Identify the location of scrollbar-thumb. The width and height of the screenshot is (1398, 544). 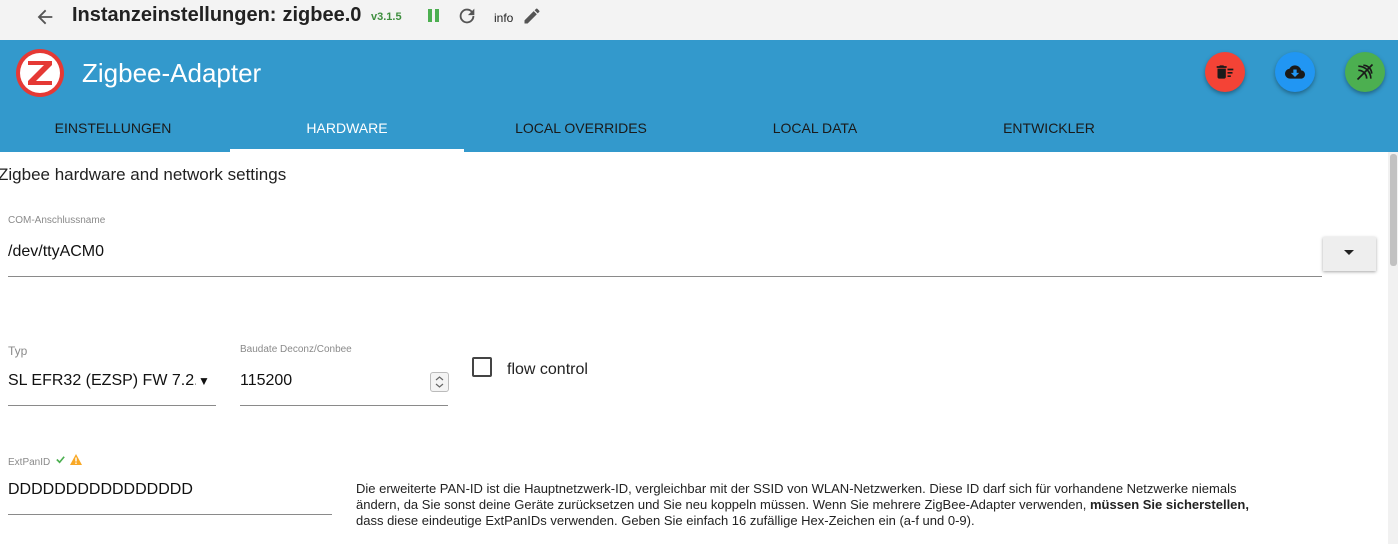
(1393, 210).